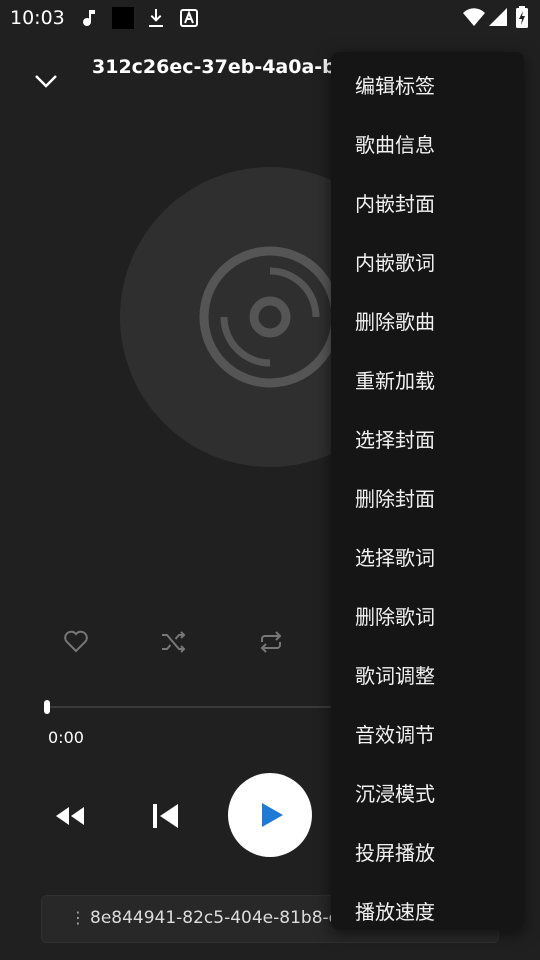 This screenshot has height=960, width=540. What do you see at coordinates (395, 676) in the screenshot?
I see `menu-item-label: 歌词调整` at bounding box center [395, 676].